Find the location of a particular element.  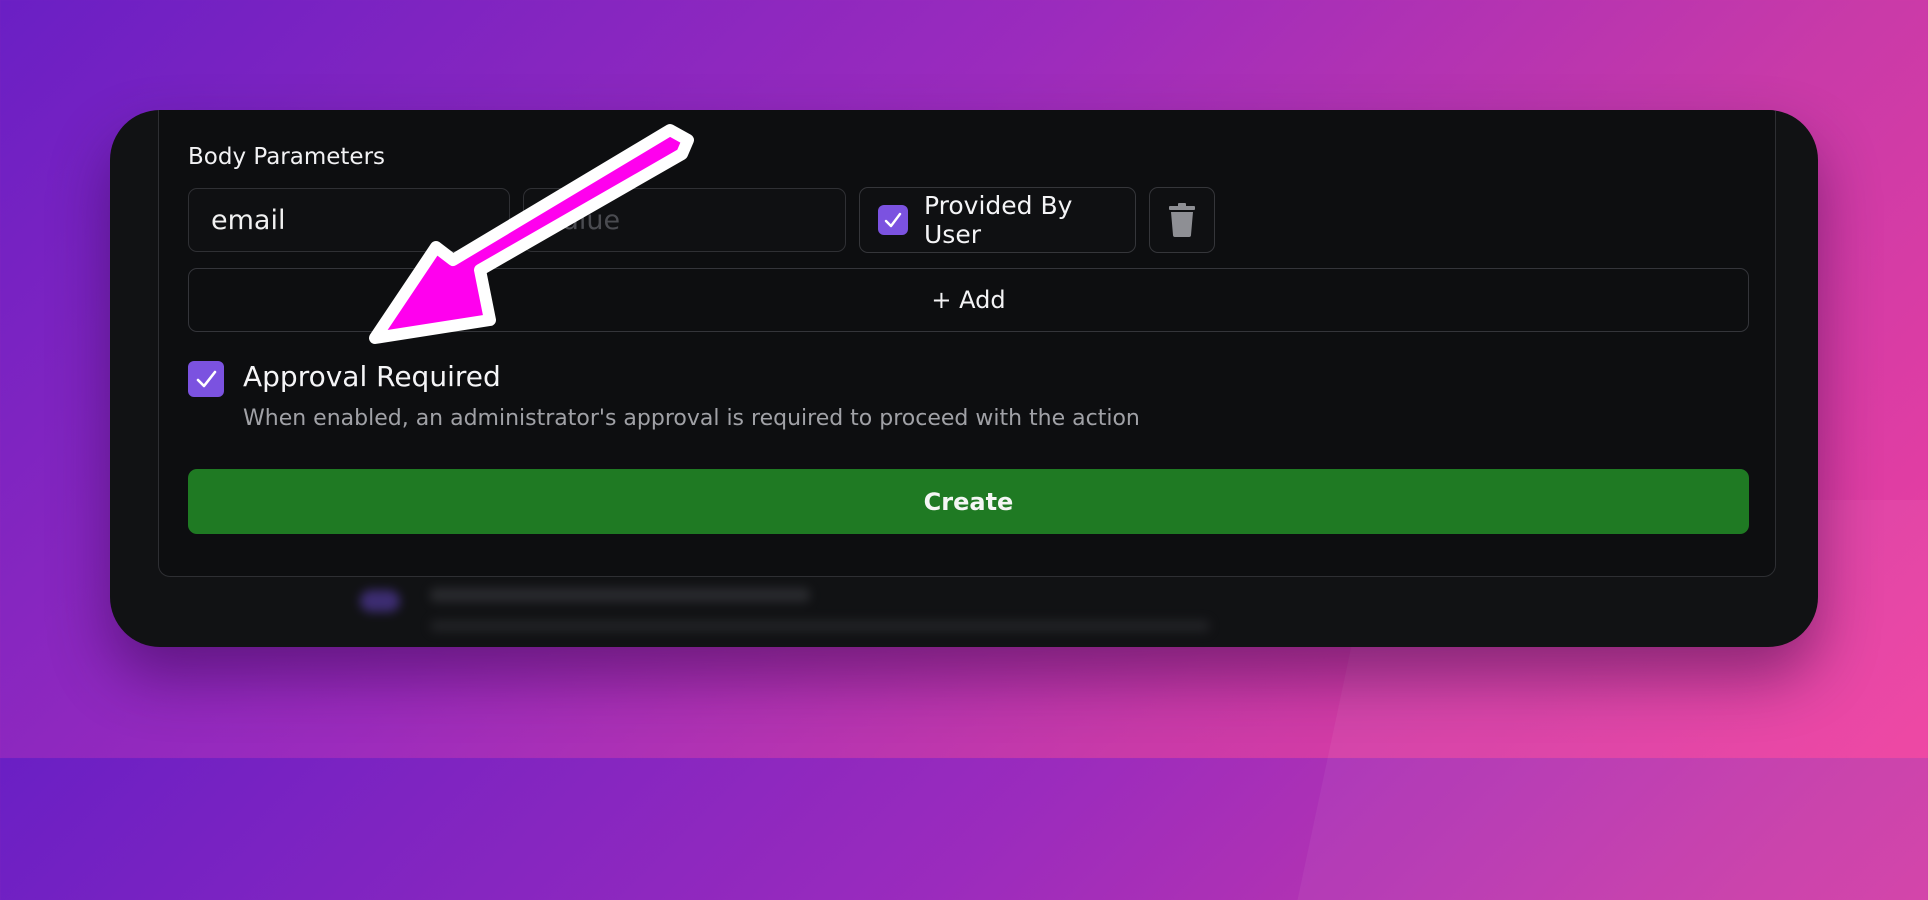

add-parameter-button: + Add is located at coordinates (968, 300).